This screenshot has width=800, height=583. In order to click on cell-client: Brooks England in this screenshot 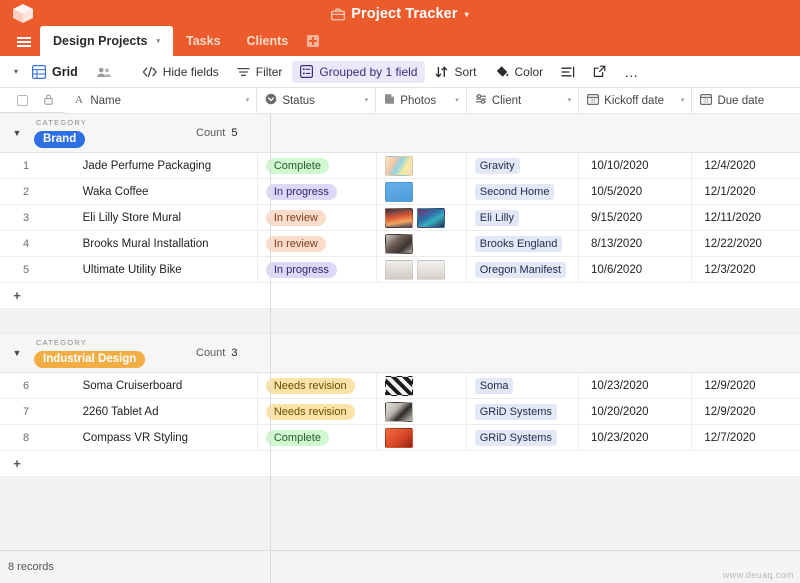, I will do `click(523, 243)`.